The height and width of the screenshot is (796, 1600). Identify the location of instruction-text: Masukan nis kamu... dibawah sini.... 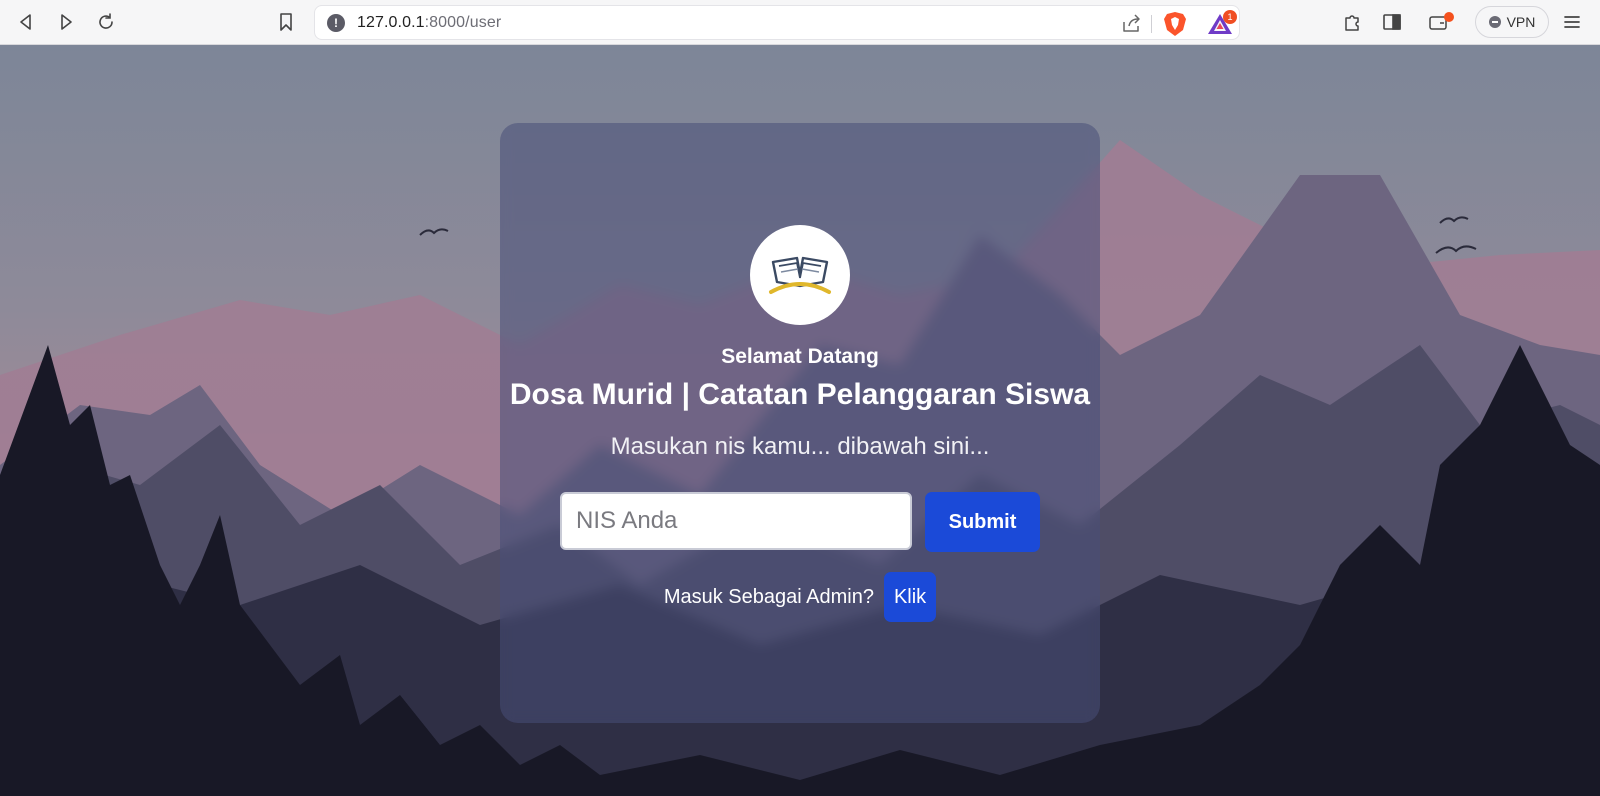
(800, 446).